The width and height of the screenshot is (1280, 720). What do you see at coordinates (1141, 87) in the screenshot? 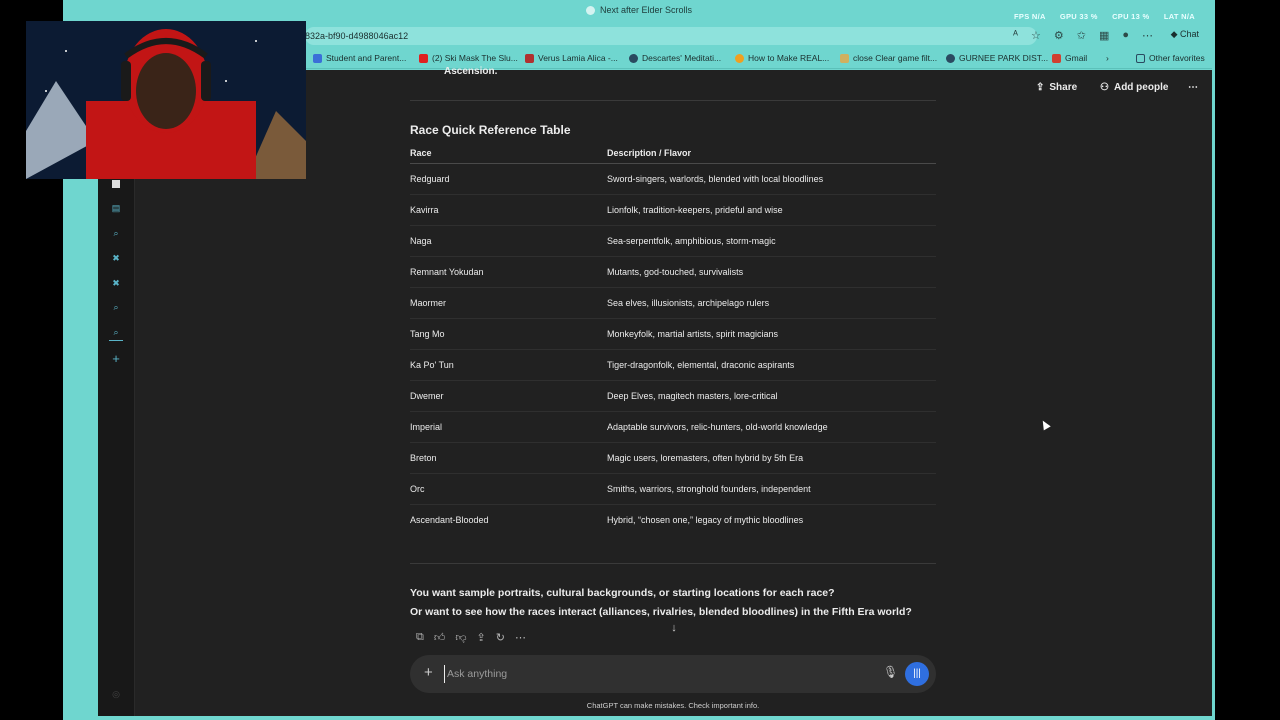
I see `add-people-label: Add people` at bounding box center [1141, 87].